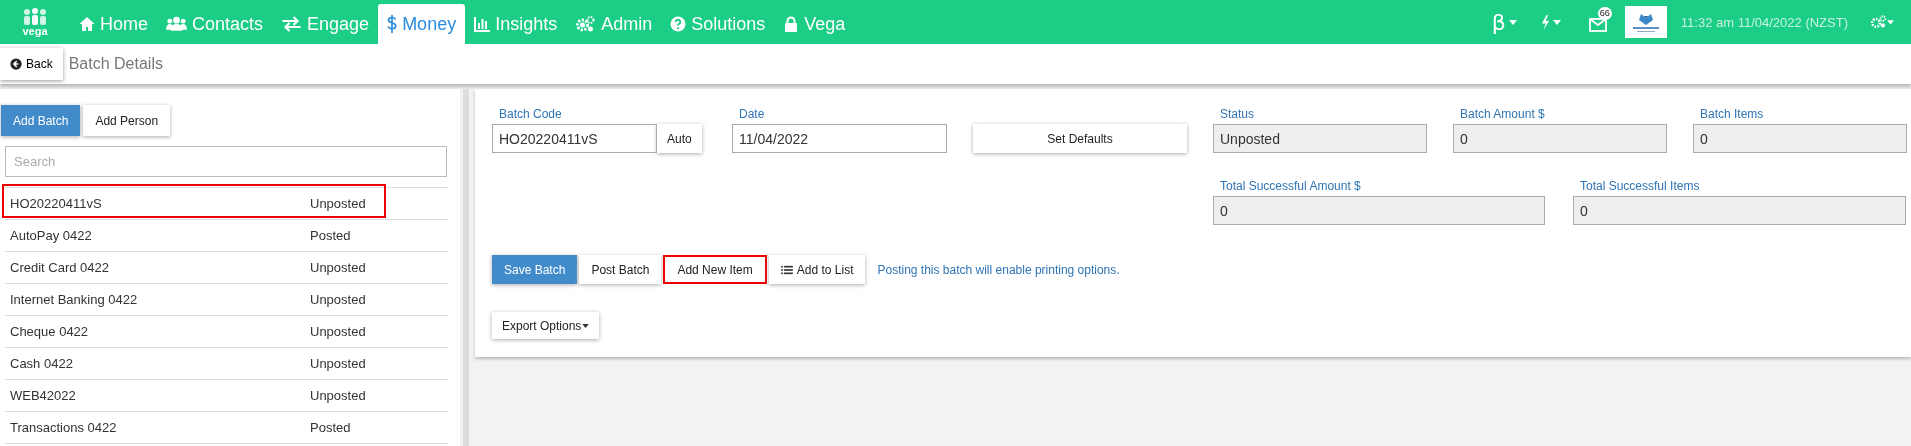 This screenshot has width=1911, height=446. I want to click on lock-icon, so click(791, 24).